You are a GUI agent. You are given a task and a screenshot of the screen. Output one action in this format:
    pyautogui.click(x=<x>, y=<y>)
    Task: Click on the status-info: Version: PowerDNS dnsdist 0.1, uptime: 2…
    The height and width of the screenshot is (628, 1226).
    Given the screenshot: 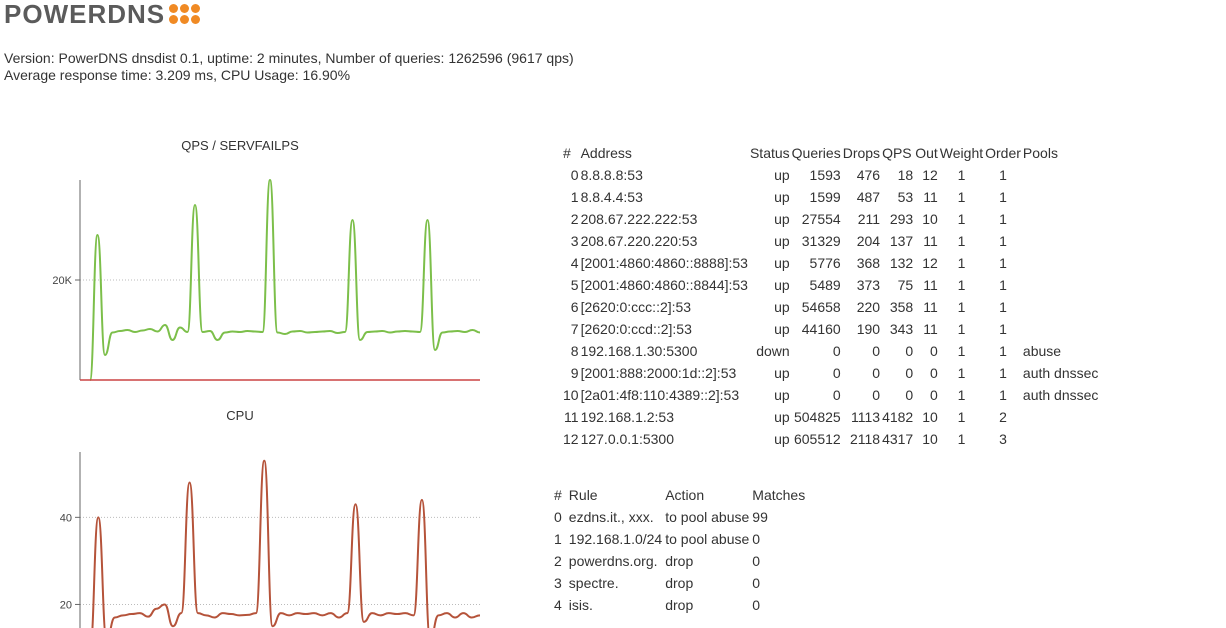 What is the action you would take?
    pyautogui.click(x=289, y=67)
    